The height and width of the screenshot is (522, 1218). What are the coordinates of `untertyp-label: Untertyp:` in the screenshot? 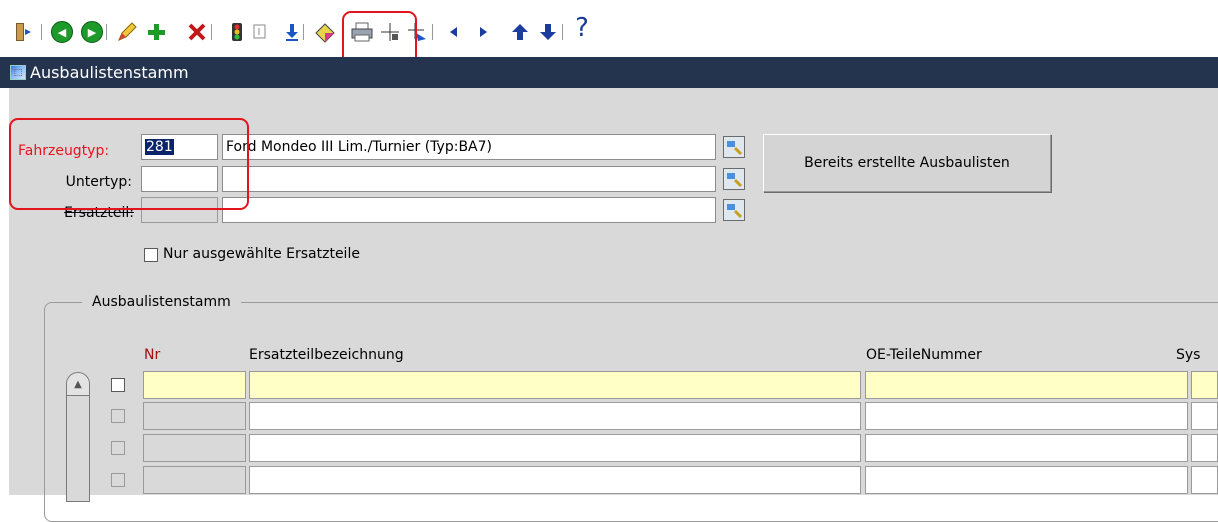 It's located at (98, 182).